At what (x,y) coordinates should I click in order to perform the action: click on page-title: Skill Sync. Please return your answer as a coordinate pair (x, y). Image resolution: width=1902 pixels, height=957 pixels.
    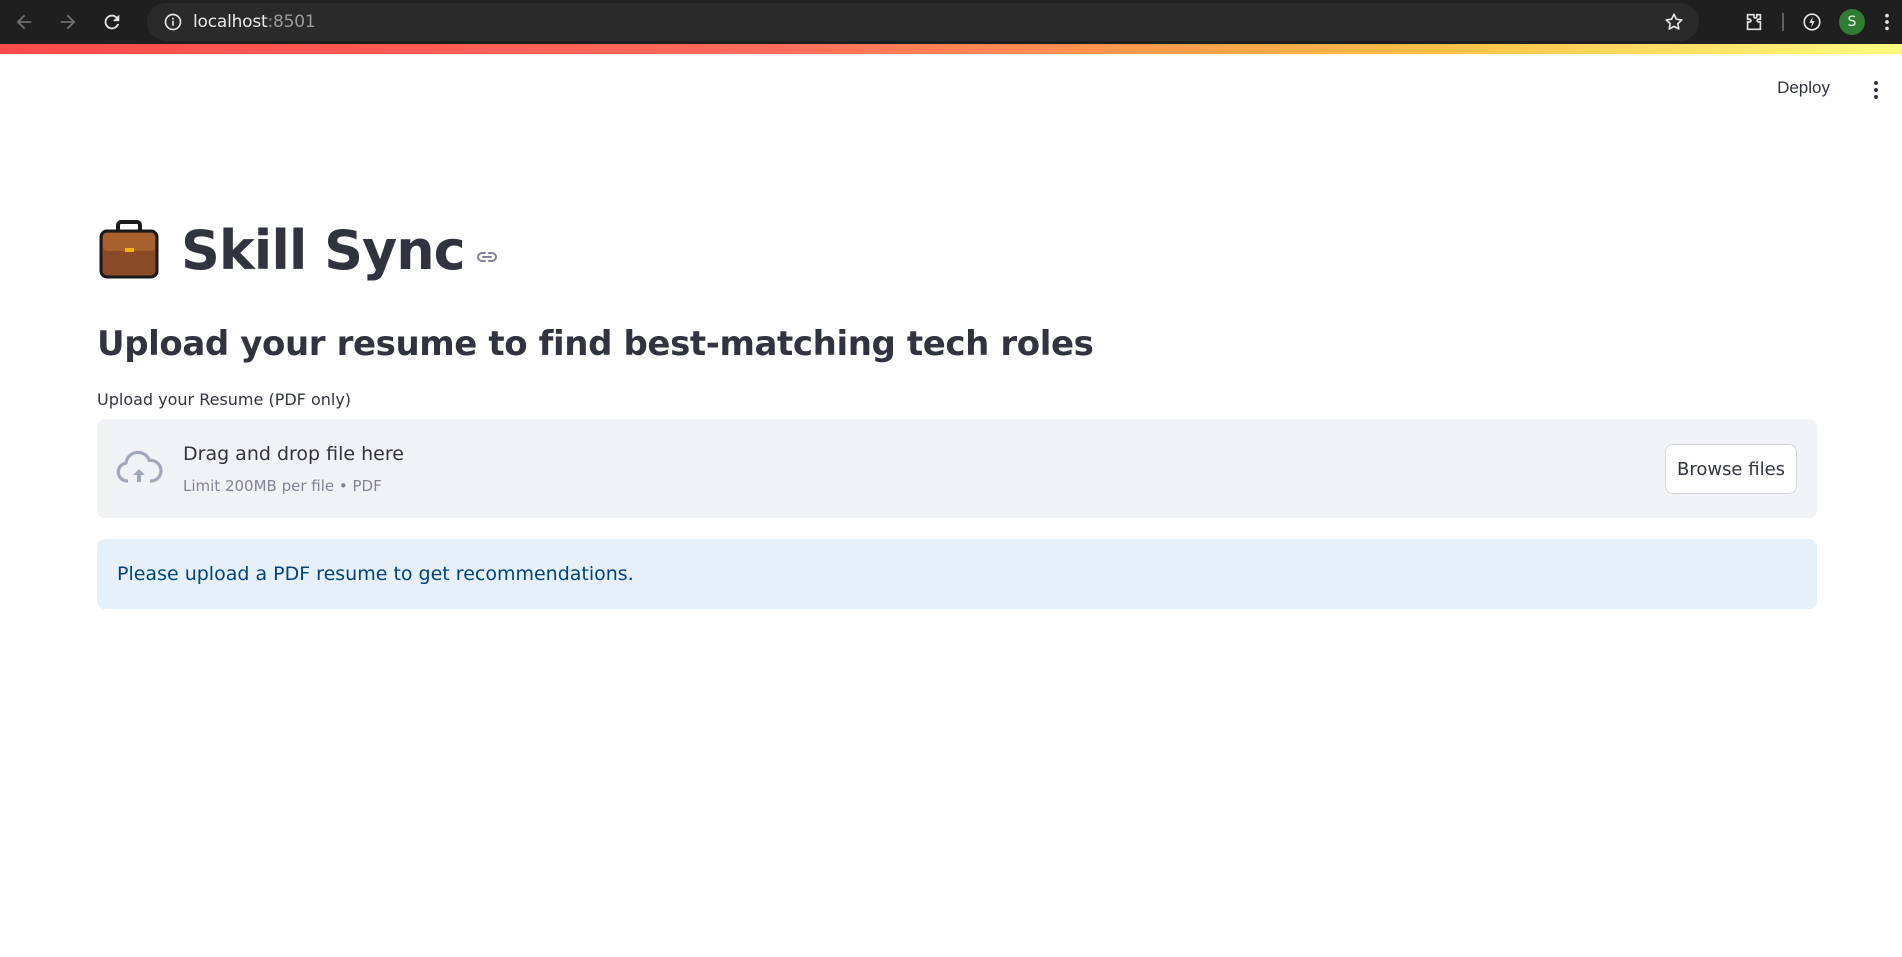
    Looking at the image, I should click on (323, 250).